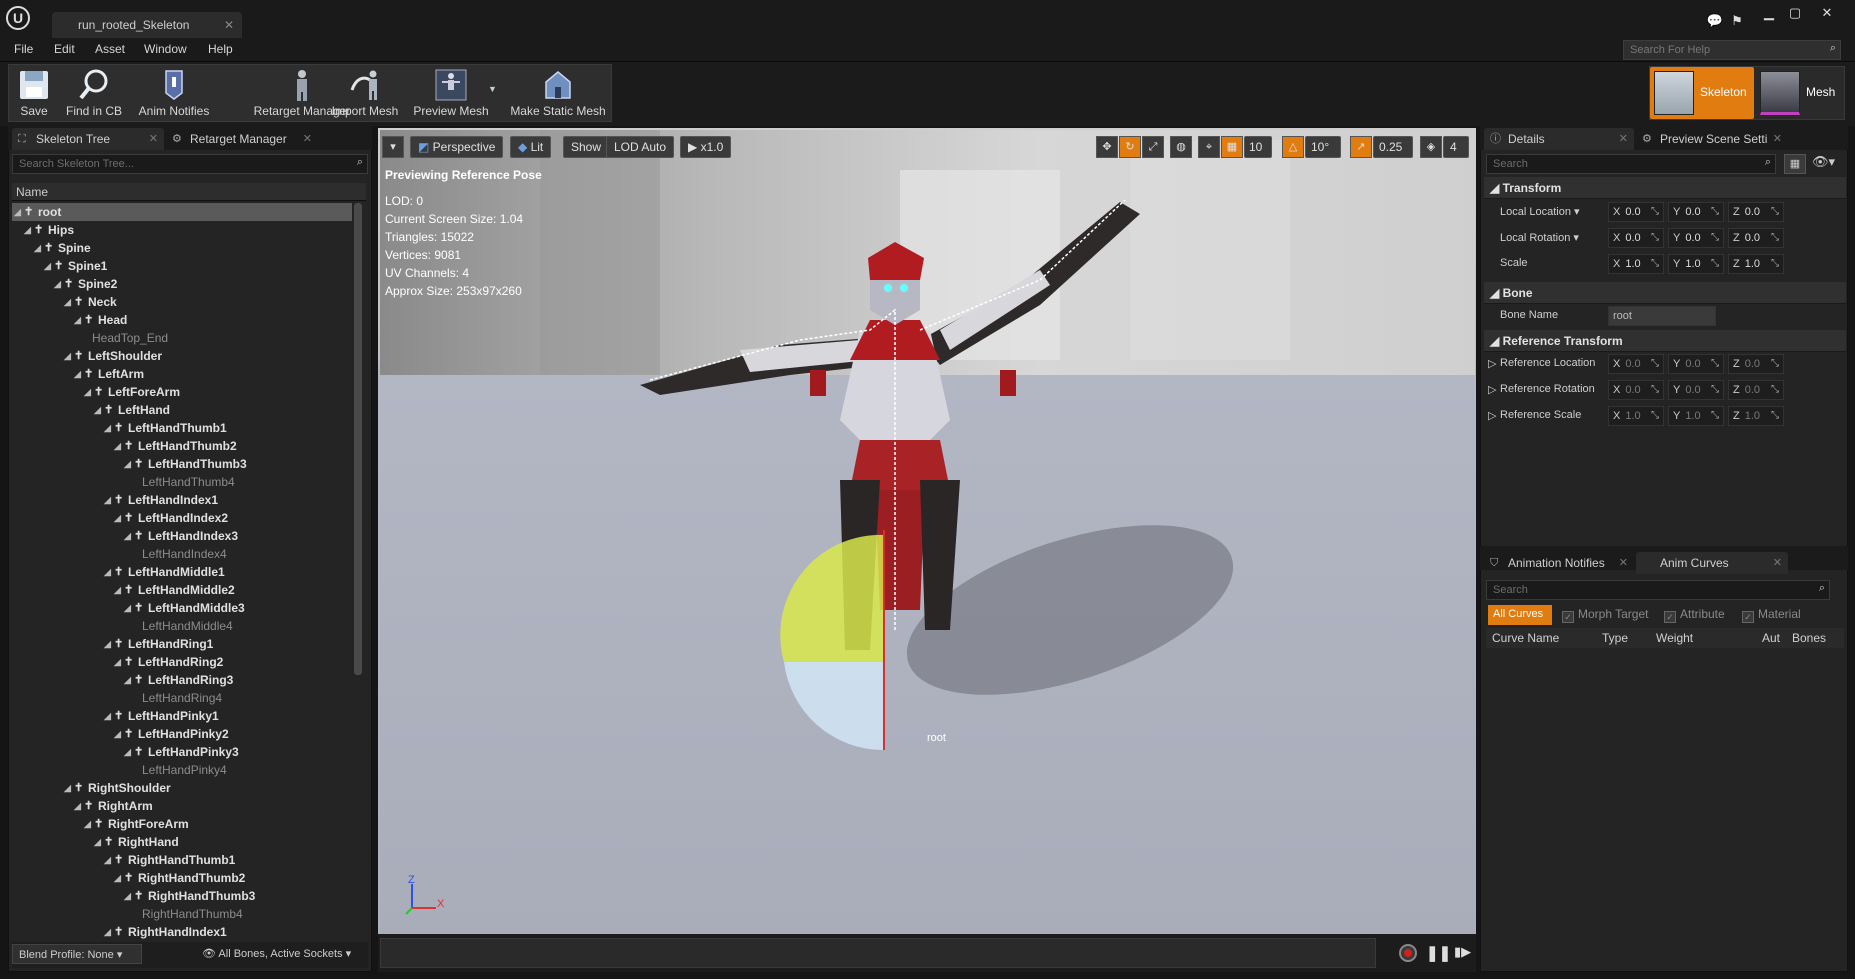  Describe the element at coordinates (182, 554) in the screenshot. I see `tree-row: LeftHandIndex4` at that location.